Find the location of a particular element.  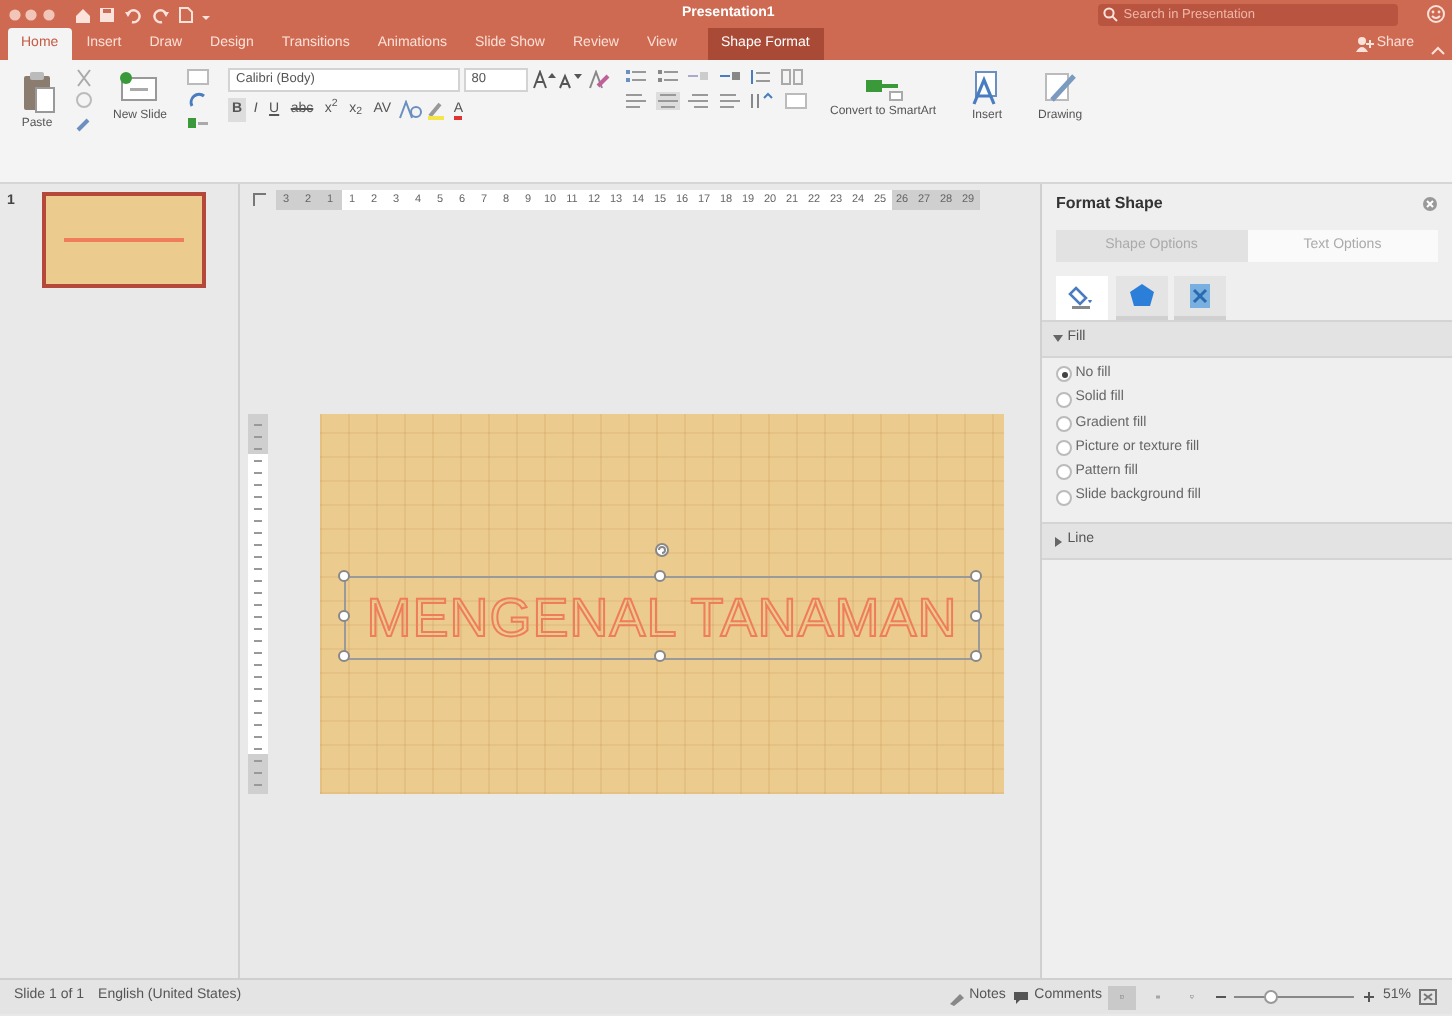

align-right-icon is located at coordinates (698, 101).